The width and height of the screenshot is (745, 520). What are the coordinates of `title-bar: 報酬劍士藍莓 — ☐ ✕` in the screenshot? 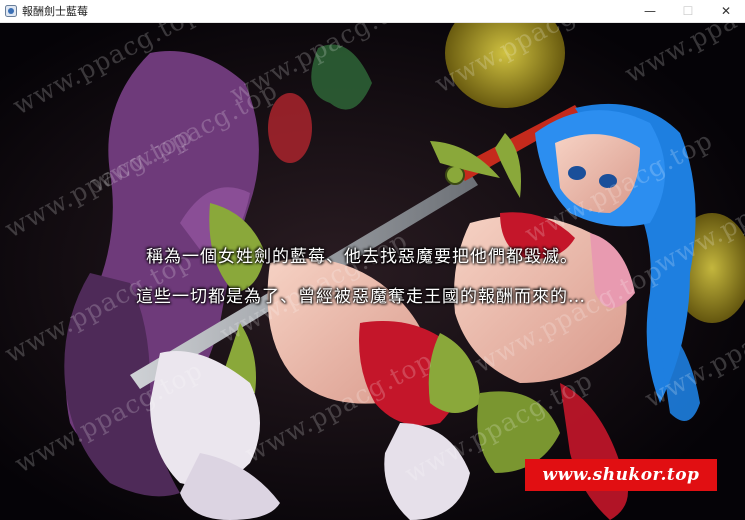 It's located at (372, 11).